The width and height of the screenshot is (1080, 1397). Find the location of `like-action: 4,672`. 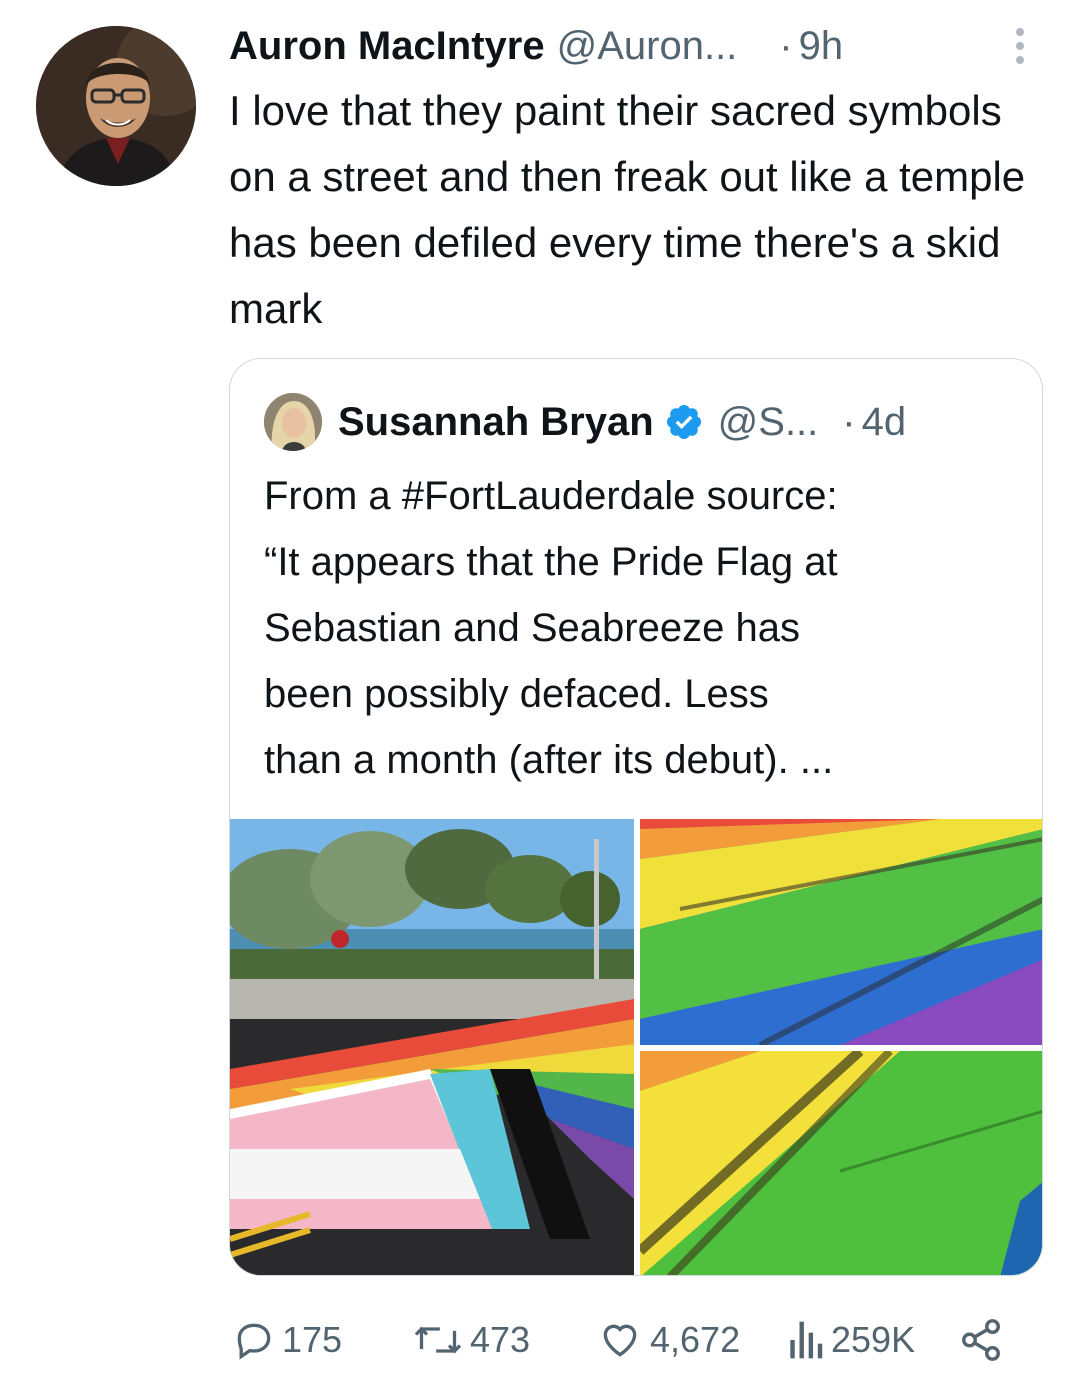

like-action: 4,672 is located at coordinates (668, 1340).